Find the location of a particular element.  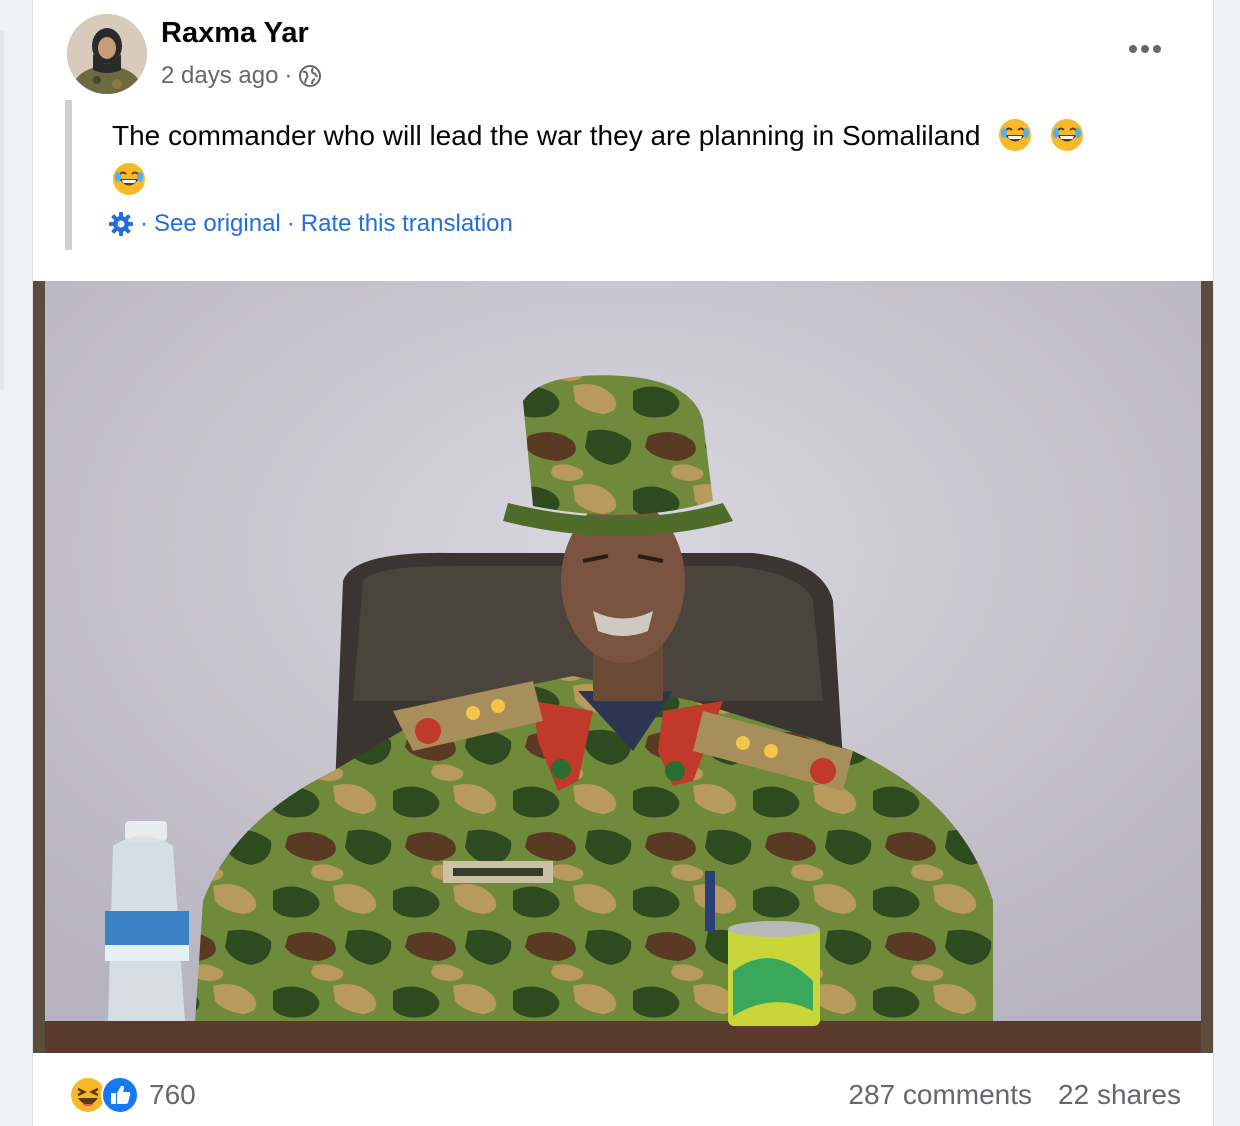

engagement-stats: 287 comments 22 shares is located at coordinates (1014, 1095).